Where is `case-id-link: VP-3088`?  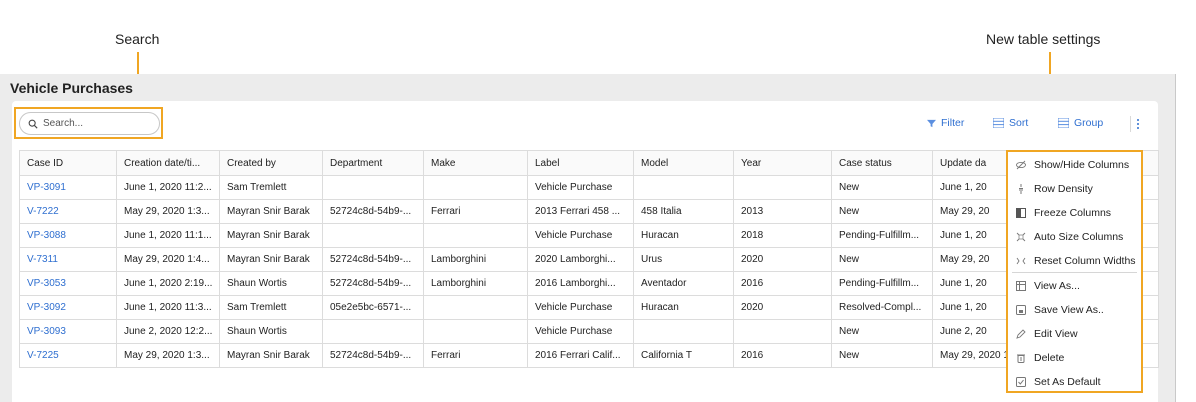
case-id-link: VP-3088 is located at coordinates (68, 235).